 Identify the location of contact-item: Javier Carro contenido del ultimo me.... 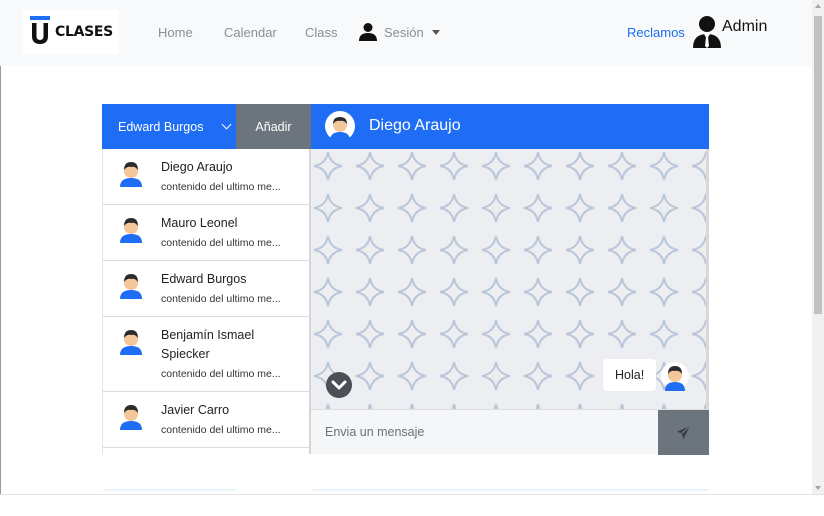
(206, 420).